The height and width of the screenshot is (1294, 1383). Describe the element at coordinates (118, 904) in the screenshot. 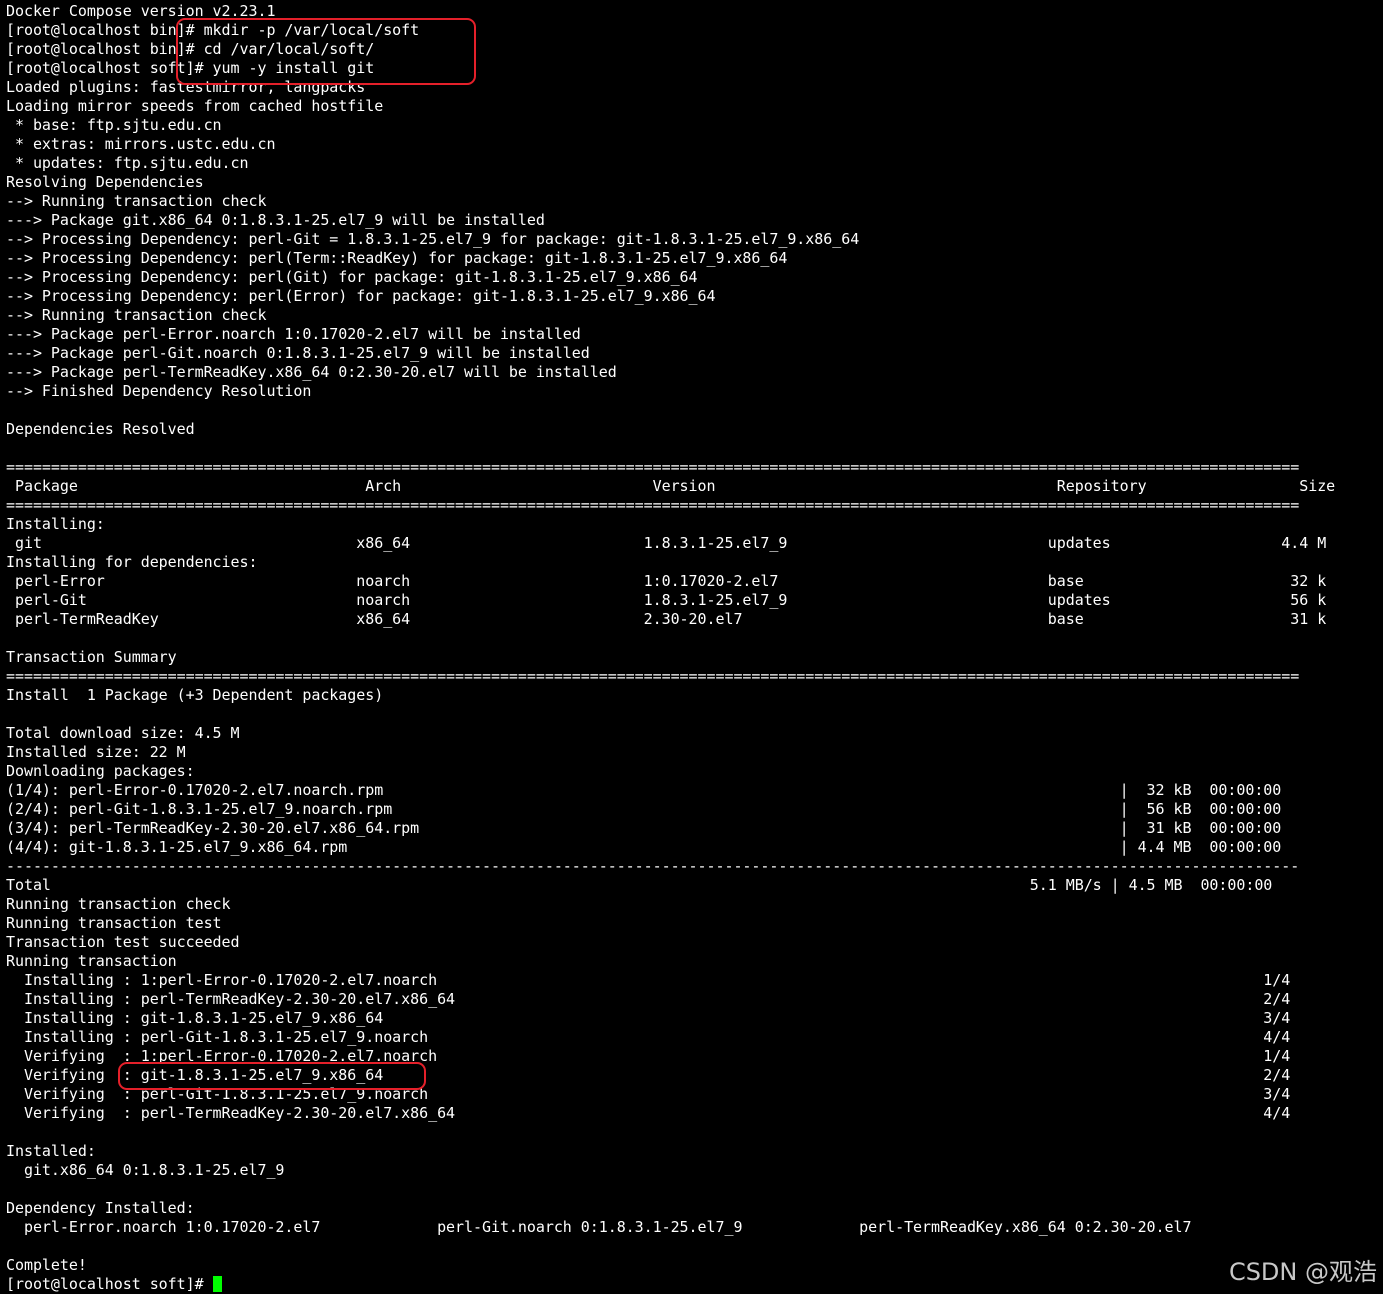

I see `terminal-line: Running transaction check` at that location.